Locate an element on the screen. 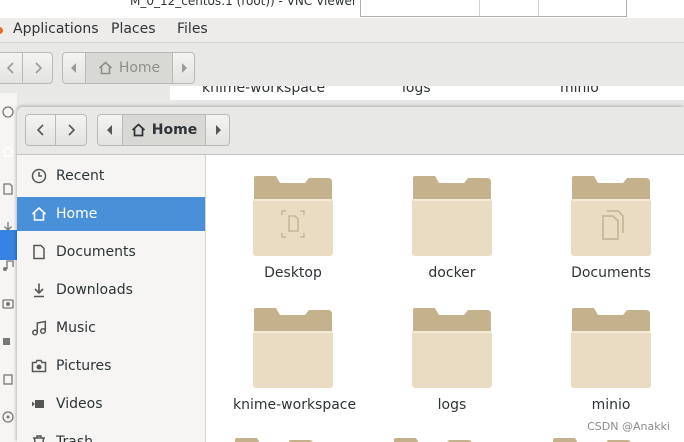 The width and height of the screenshot is (684, 442). sidebar-item-music: Music is located at coordinates (111, 328).